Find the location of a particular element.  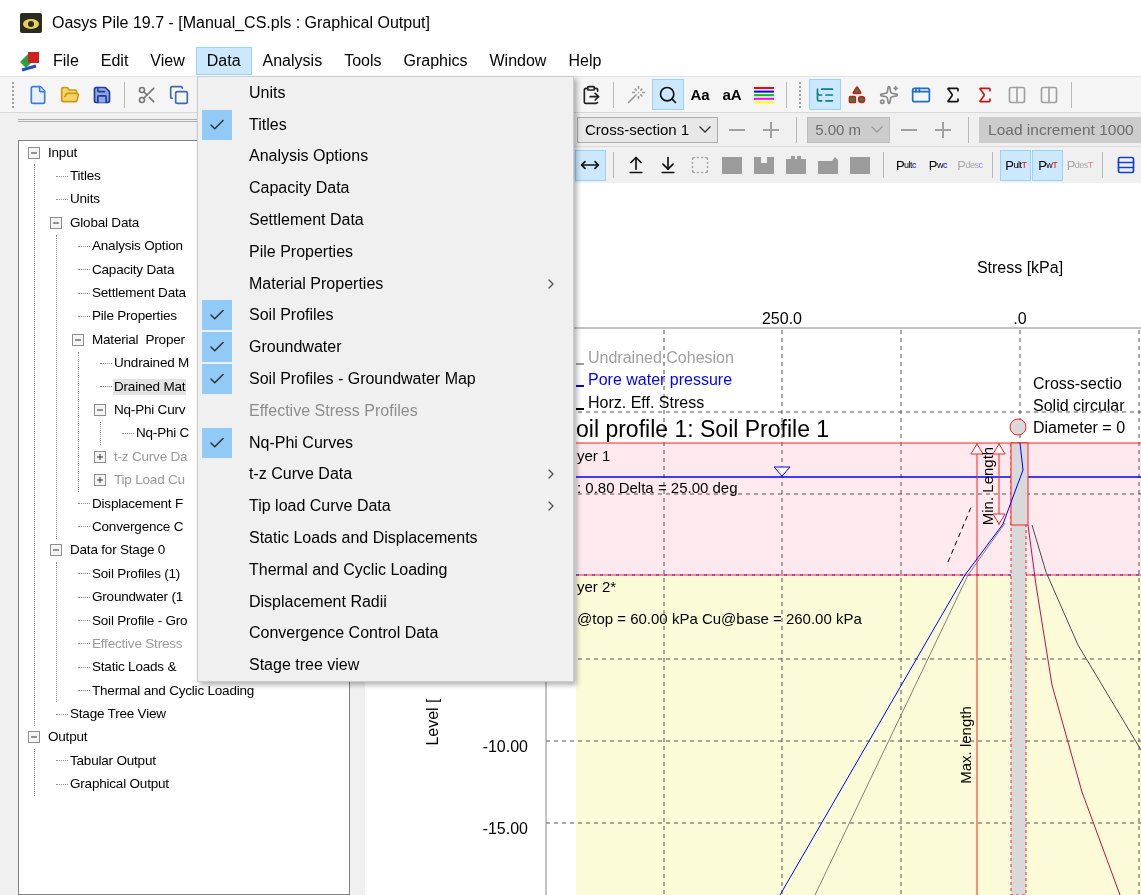

window-title: Oasys Pile 19.7 - [Manual_CS.pls : Graphical Output] is located at coordinates (241, 23).